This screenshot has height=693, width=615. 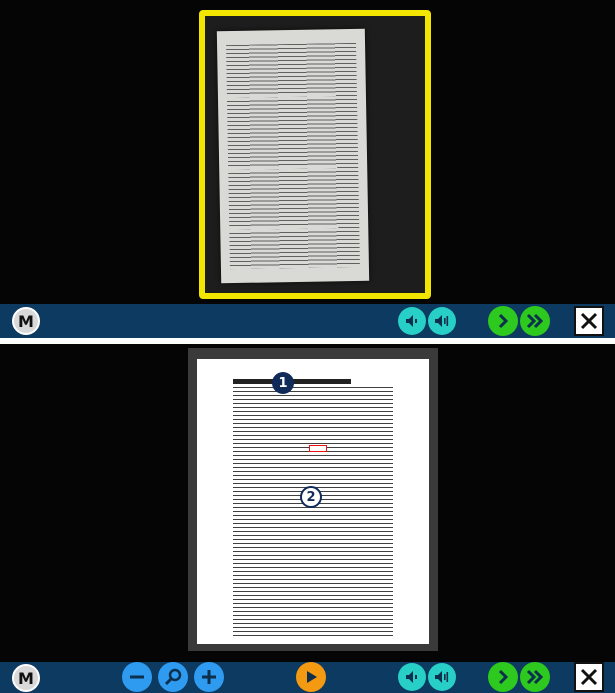 I want to click on marker-badge-2-label: 2, so click(x=311, y=497).